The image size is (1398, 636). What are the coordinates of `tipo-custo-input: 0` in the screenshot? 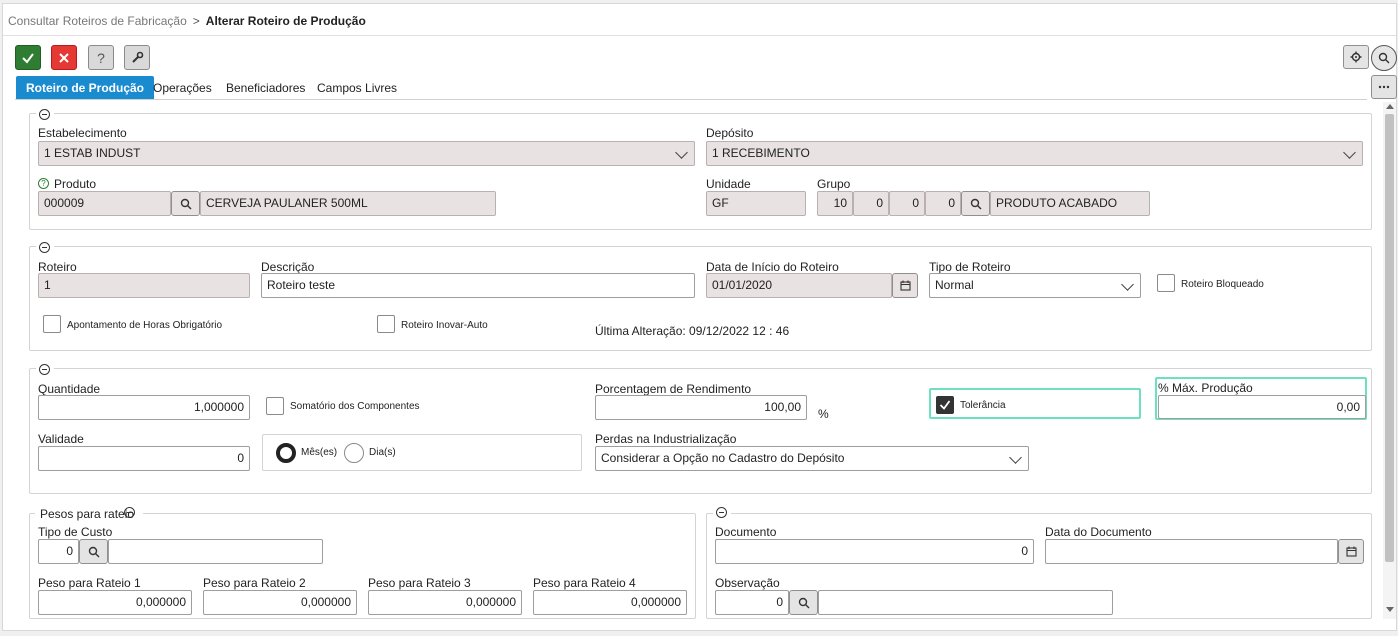 It's located at (58, 551).